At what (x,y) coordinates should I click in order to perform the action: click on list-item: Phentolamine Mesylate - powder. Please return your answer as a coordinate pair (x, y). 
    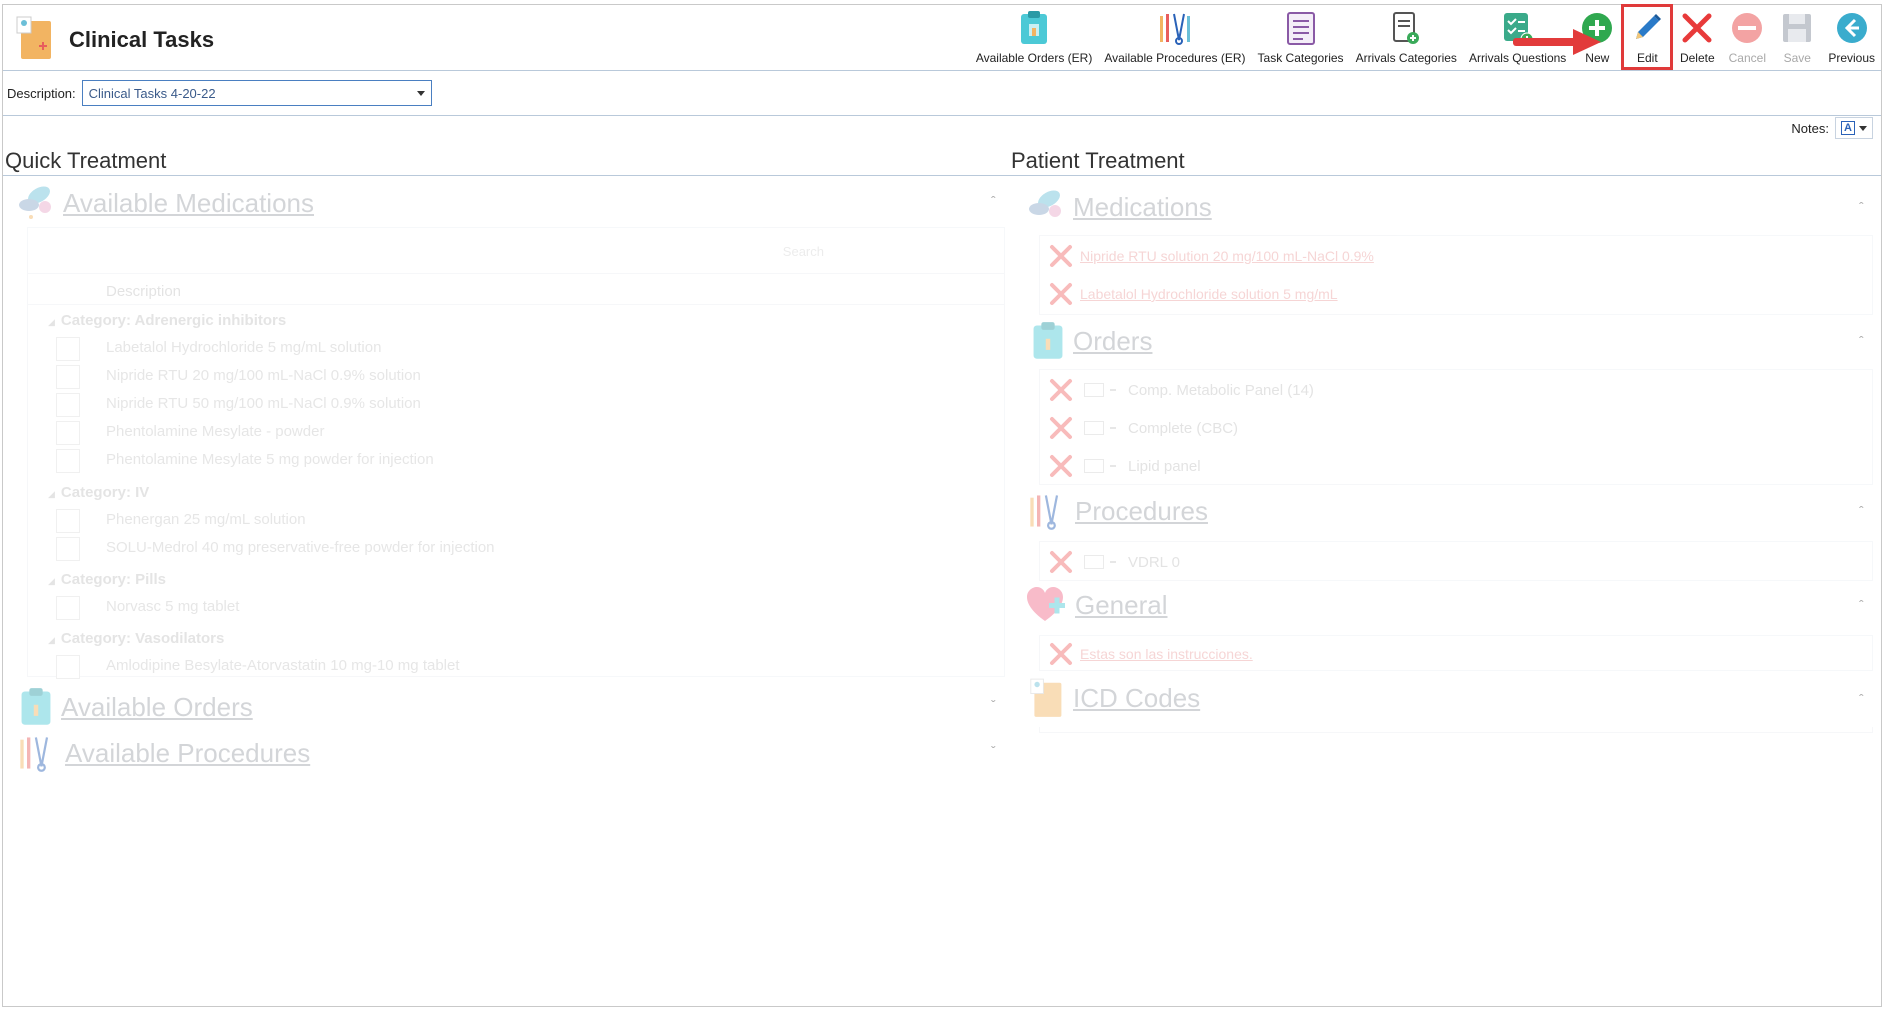
    Looking at the image, I should click on (516, 432).